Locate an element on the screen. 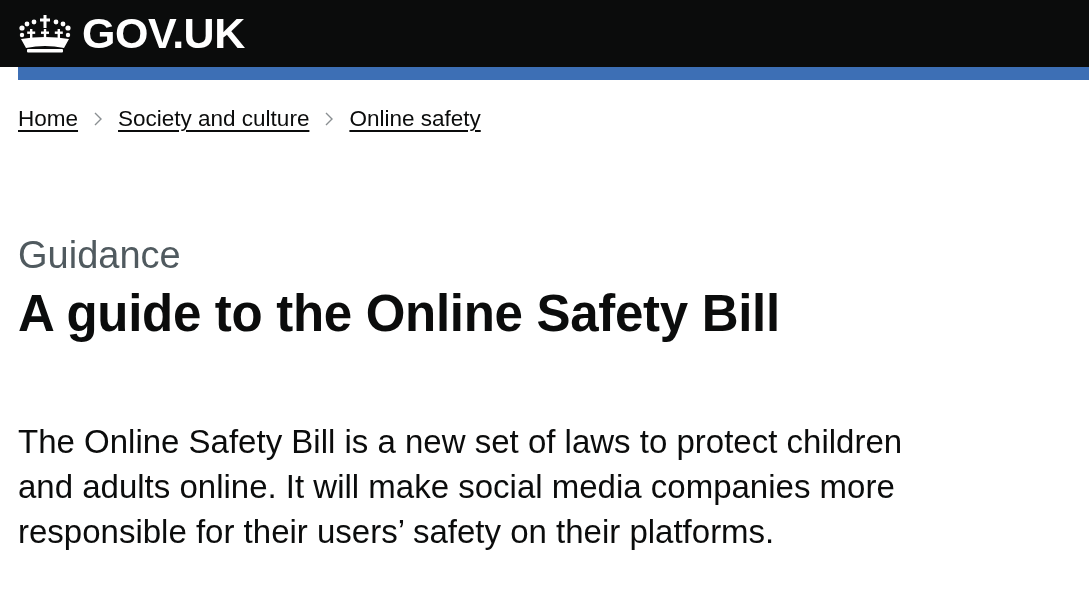 This screenshot has height=607, width=1089. page-caption: Guidance is located at coordinates (99, 255).